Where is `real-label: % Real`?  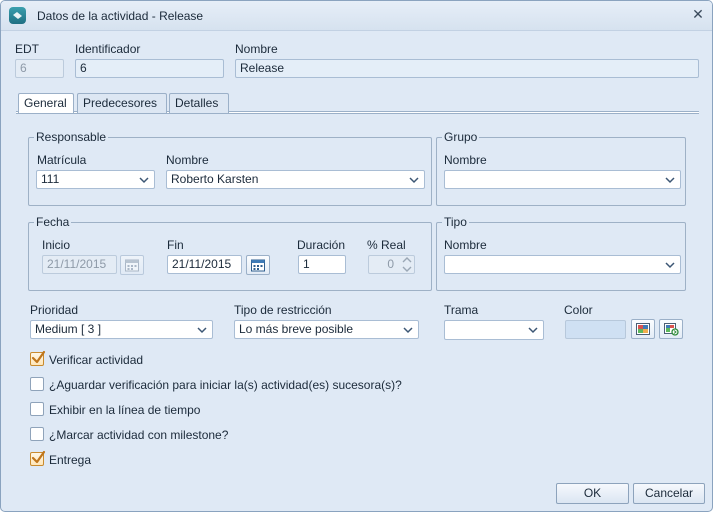 real-label: % Real is located at coordinates (386, 245).